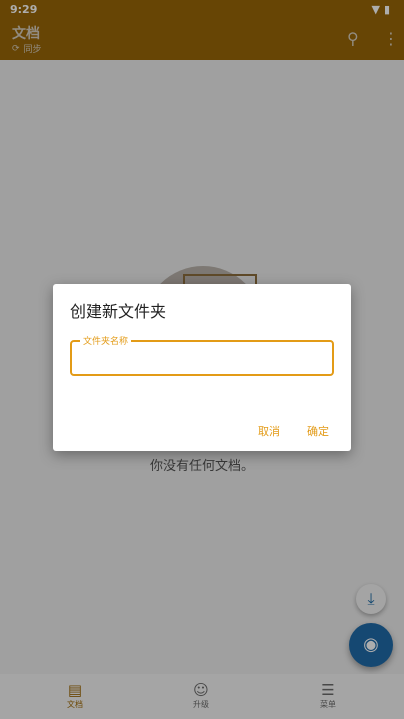 This screenshot has height=719, width=404. Describe the element at coordinates (269, 431) in the screenshot. I see `cancel-button: 取消` at that location.